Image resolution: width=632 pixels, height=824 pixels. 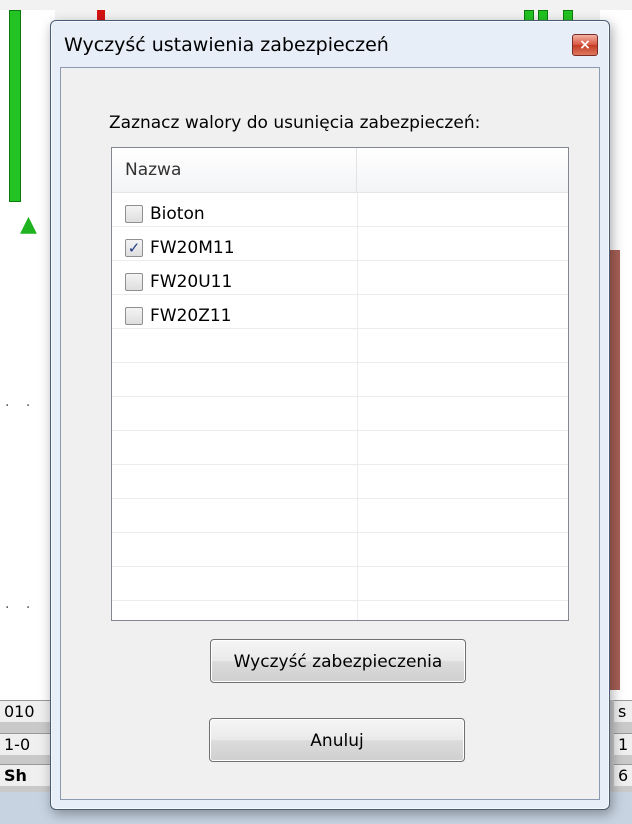 I want to click on cancel-button: Anuluj, so click(x=337, y=740).